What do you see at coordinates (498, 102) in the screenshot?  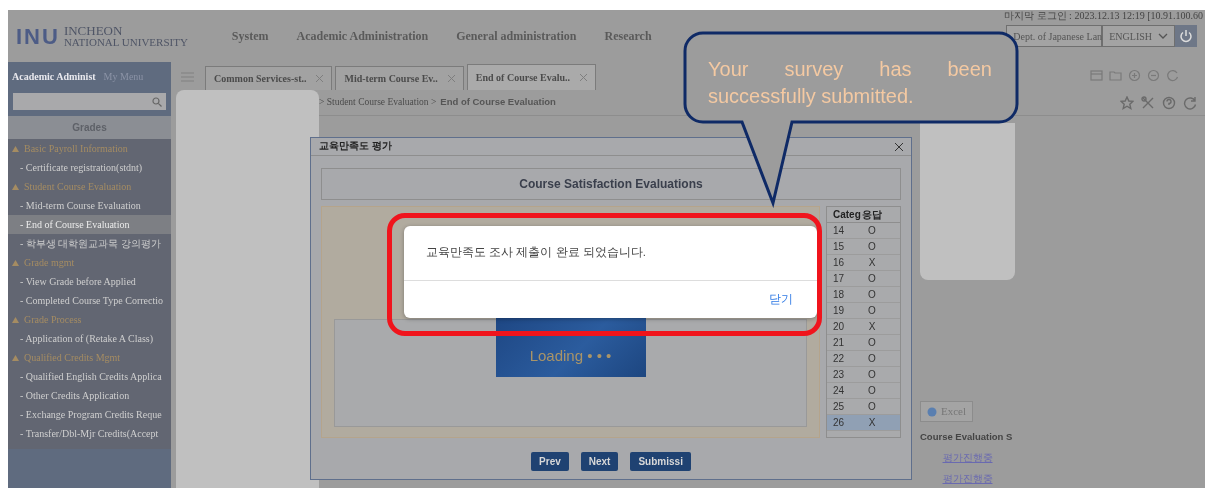 I see `breadcrumb-current: End of Course Evaluation` at bounding box center [498, 102].